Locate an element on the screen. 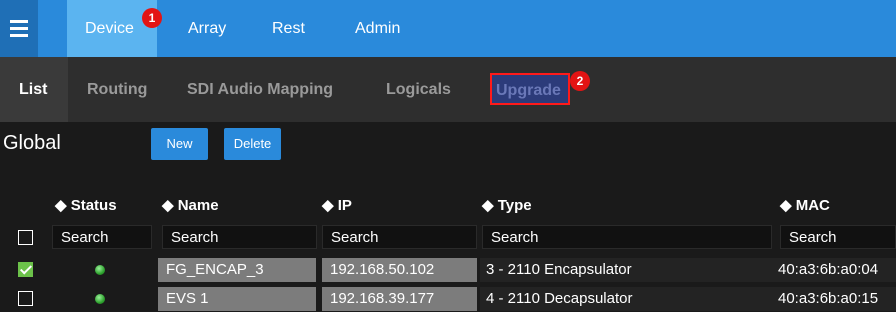  device-ip: 192.168.39.177 is located at coordinates (399, 299).